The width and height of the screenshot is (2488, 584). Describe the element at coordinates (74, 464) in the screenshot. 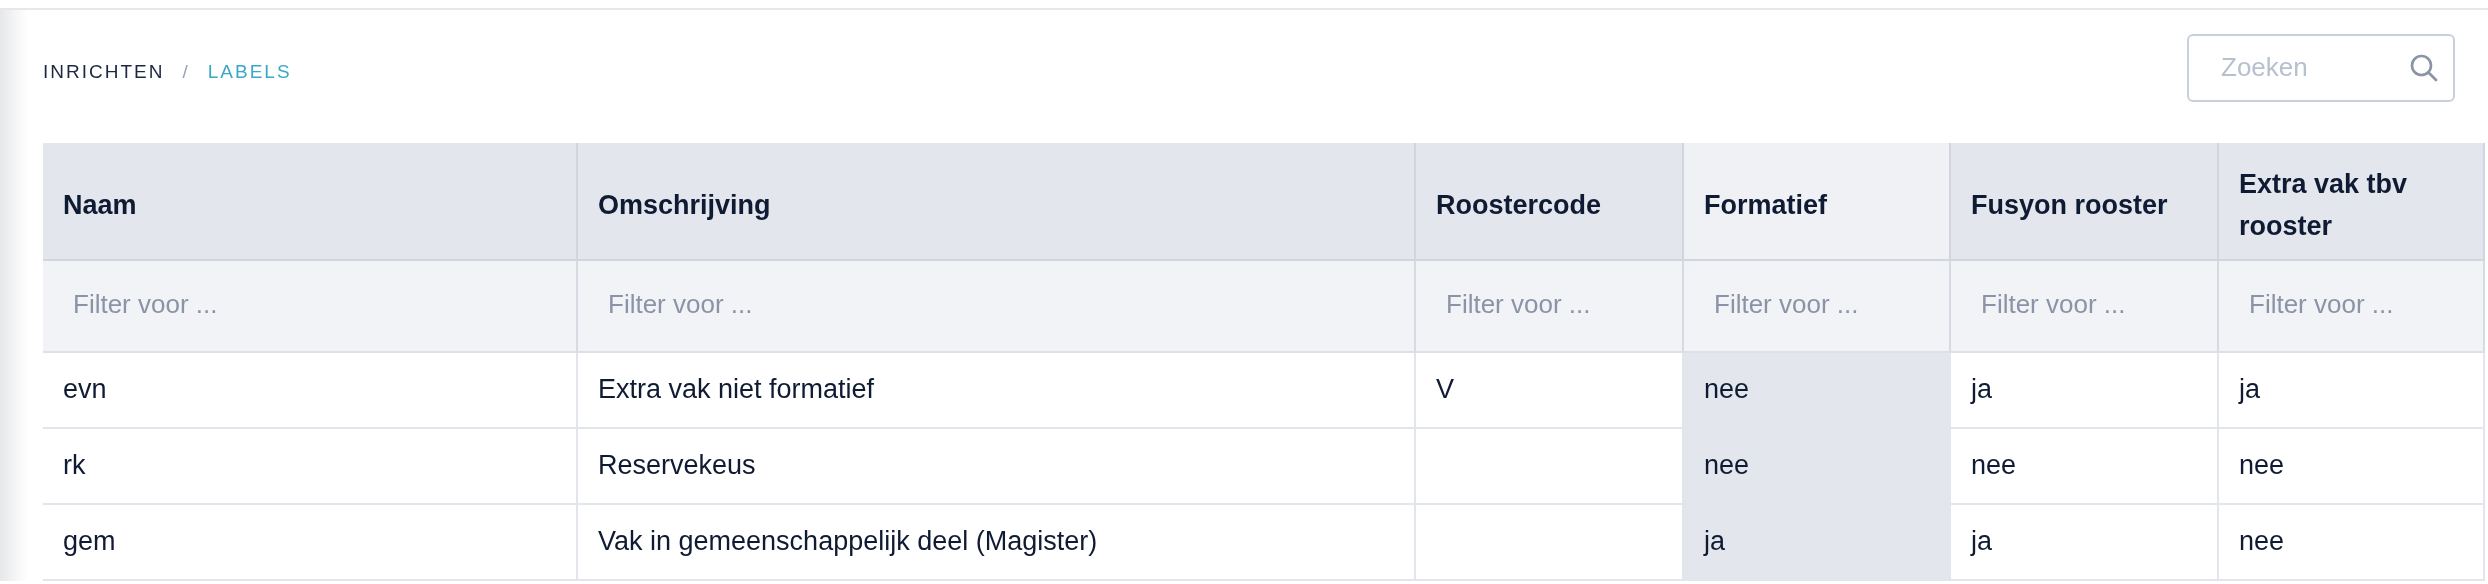

I see `table-cell: rk` at that location.